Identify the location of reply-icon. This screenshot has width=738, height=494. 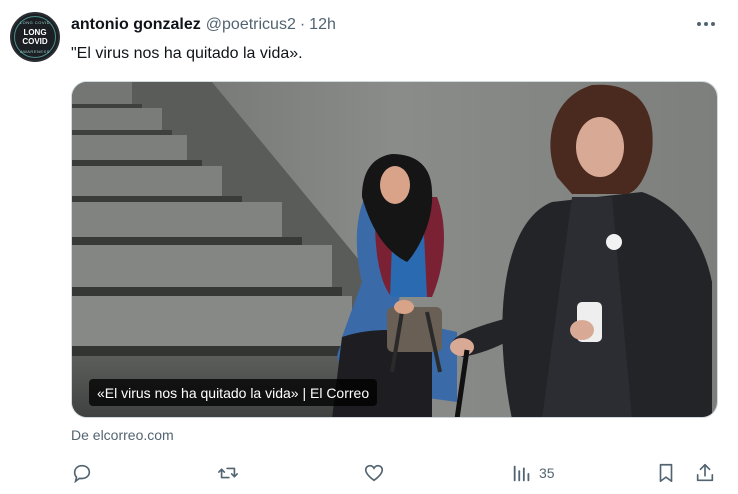
(82, 474).